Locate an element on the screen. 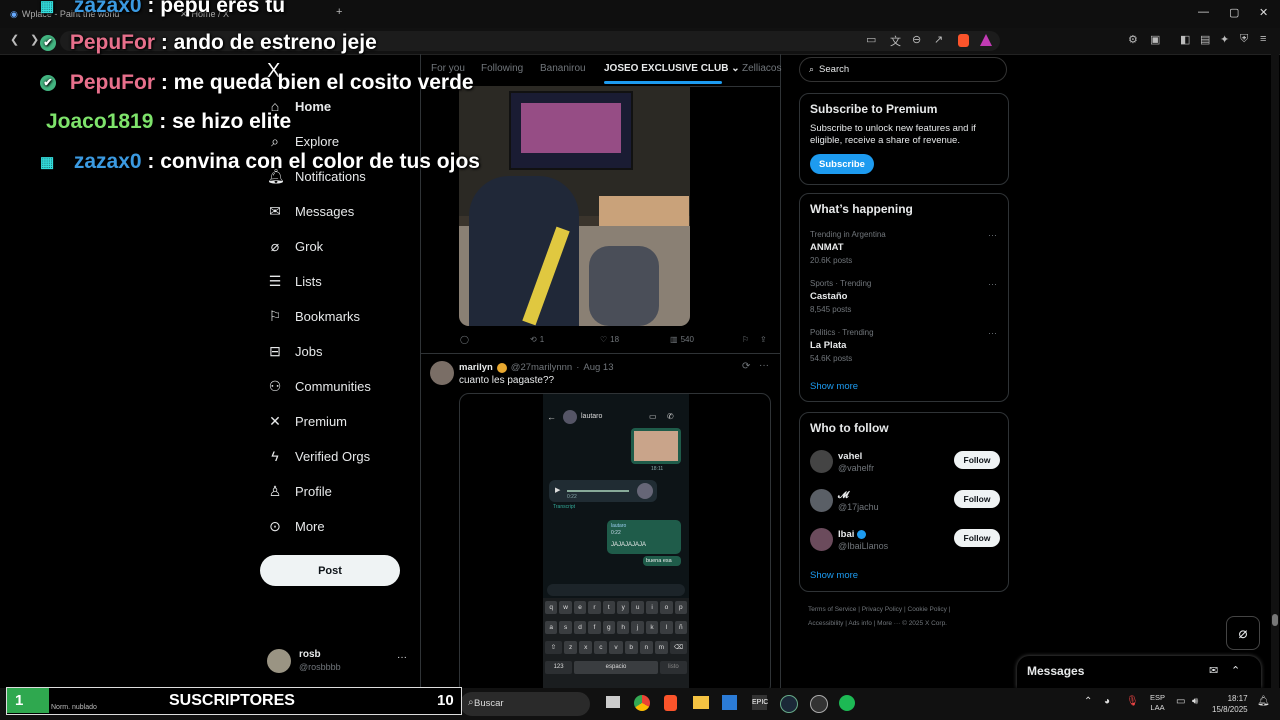 The height and width of the screenshot is (720, 1280). search-input: ⌕ Search is located at coordinates (903, 69).